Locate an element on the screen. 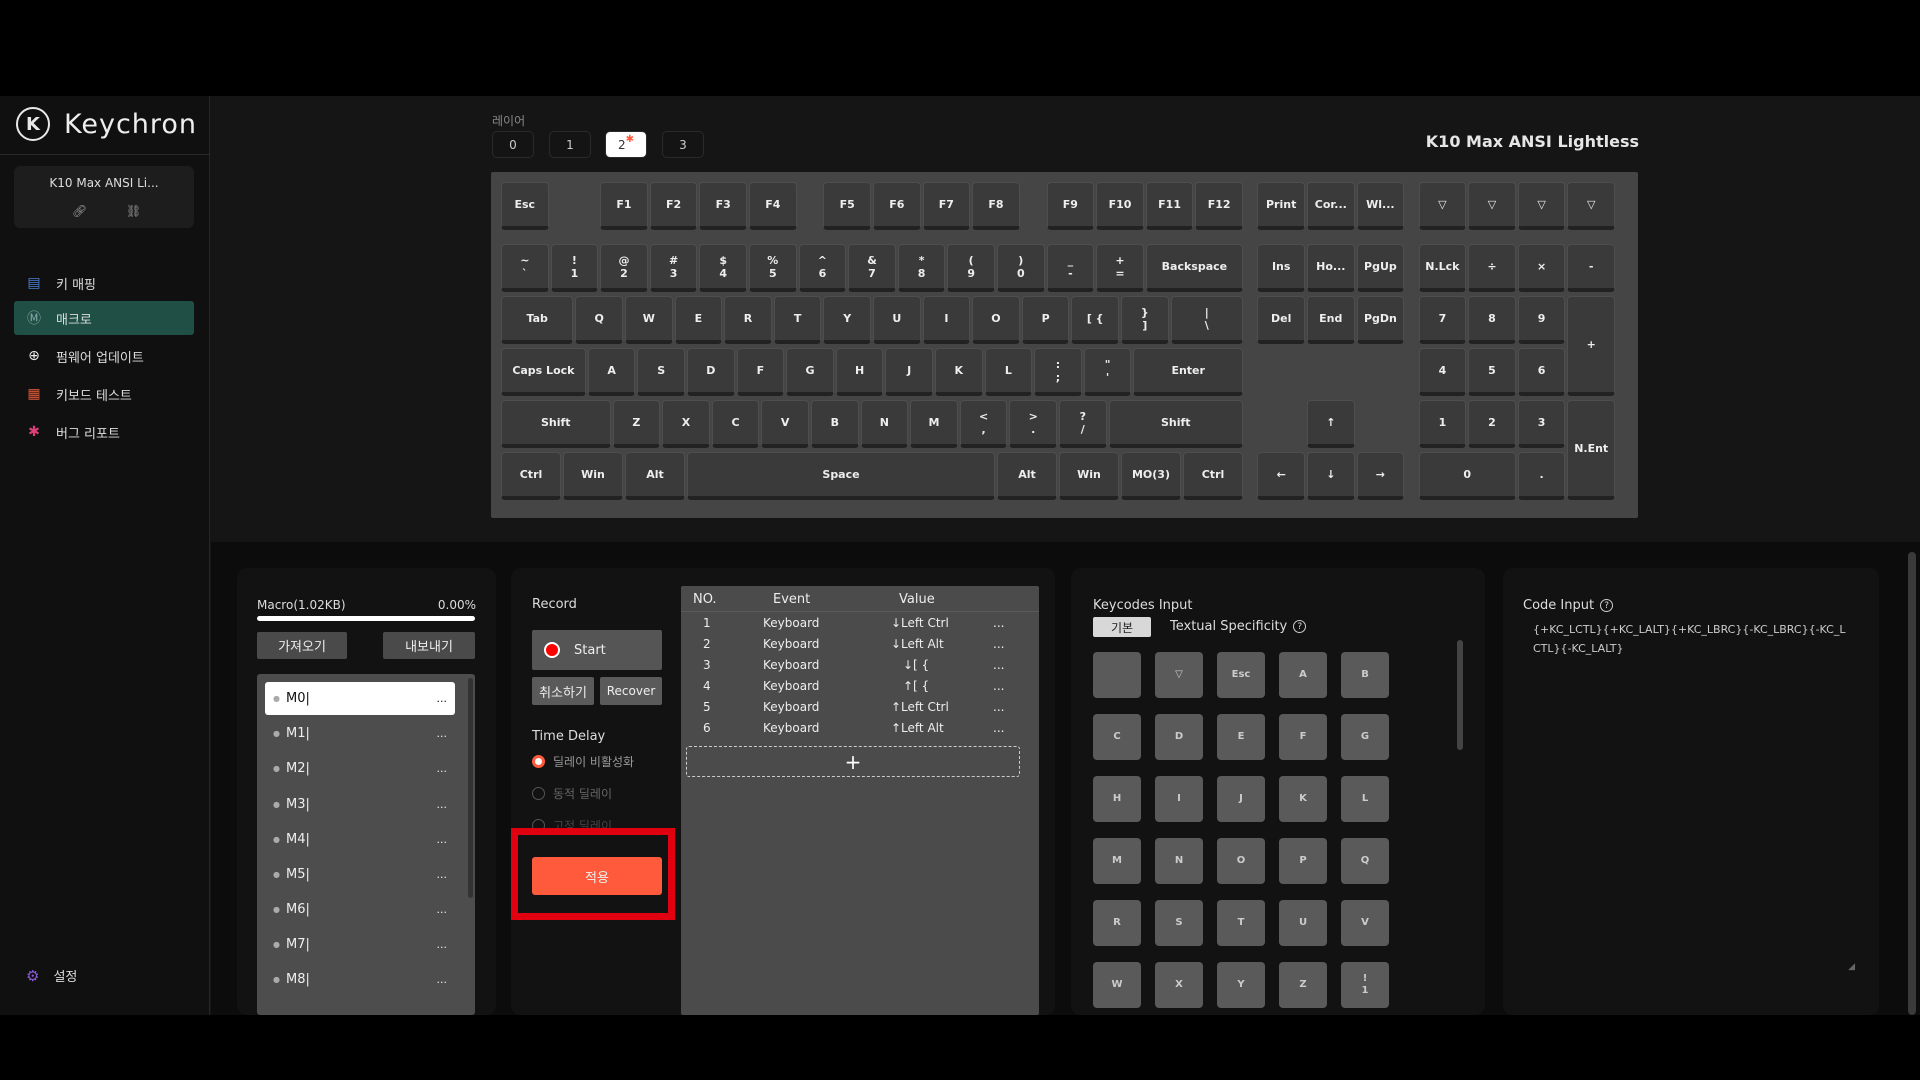  key: ~ ` is located at coordinates (525, 268).